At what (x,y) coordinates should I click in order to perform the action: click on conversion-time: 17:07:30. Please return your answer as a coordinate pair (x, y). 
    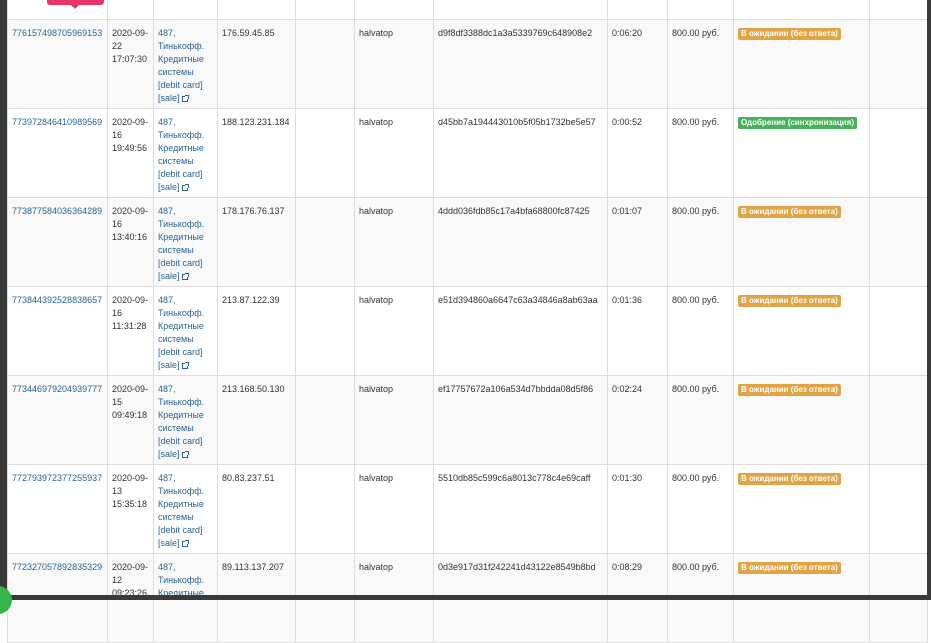
    Looking at the image, I should click on (130, 59).